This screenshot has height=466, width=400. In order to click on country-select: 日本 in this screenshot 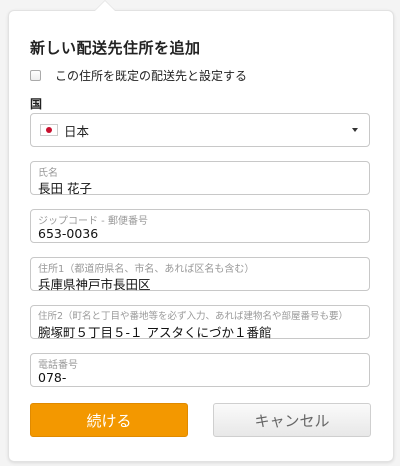, I will do `click(200, 130)`.